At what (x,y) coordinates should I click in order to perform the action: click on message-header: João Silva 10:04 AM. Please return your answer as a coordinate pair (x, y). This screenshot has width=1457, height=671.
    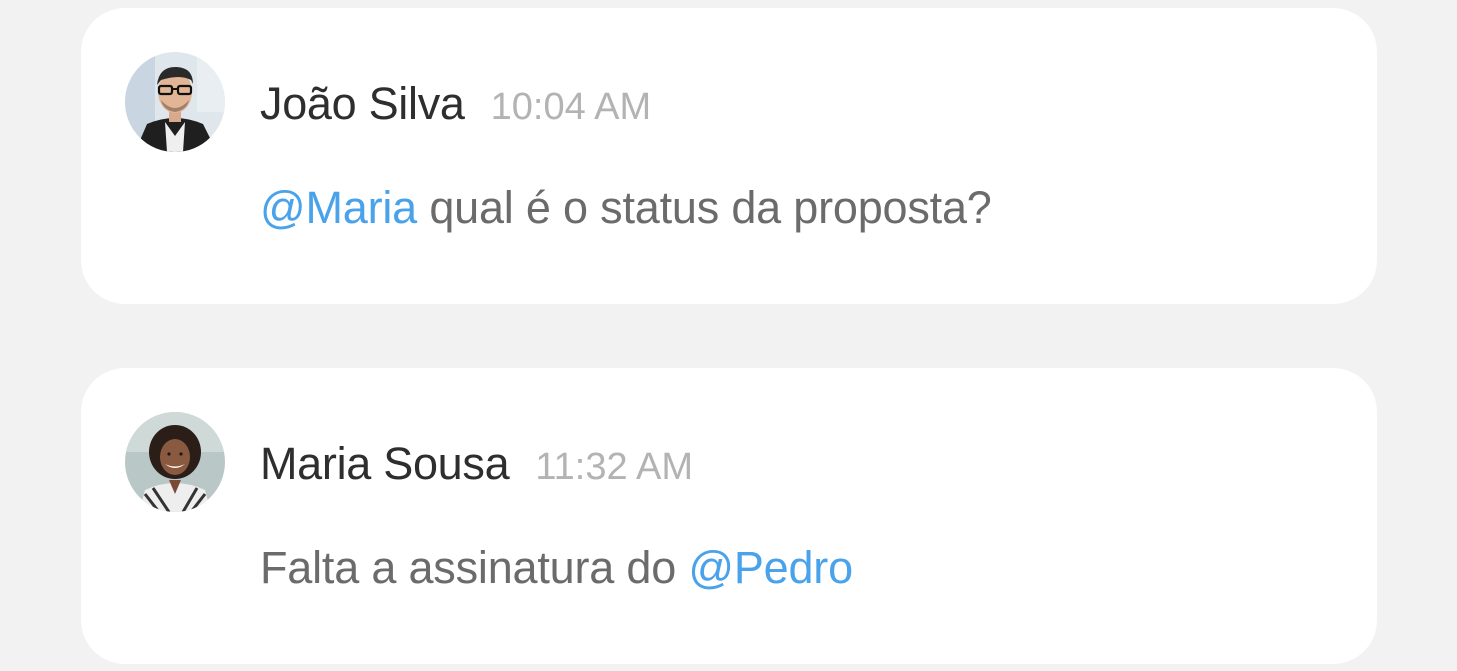
    Looking at the image, I should click on (455, 104).